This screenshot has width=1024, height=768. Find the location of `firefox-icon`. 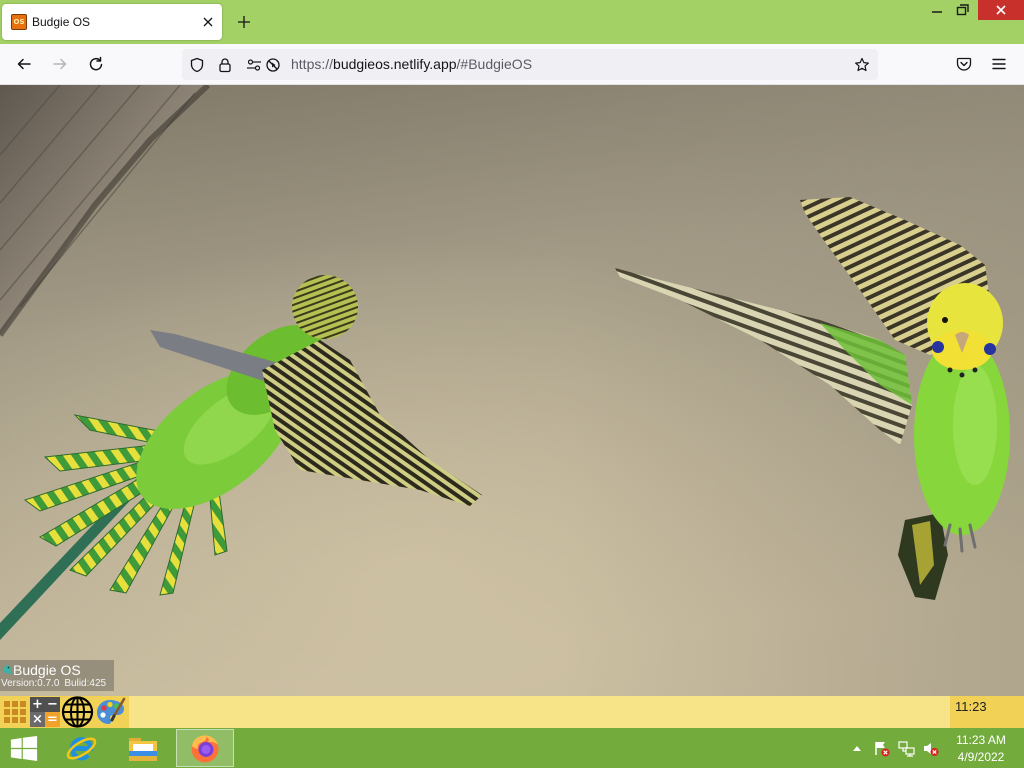

firefox-icon is located at coordinates (205, 749).